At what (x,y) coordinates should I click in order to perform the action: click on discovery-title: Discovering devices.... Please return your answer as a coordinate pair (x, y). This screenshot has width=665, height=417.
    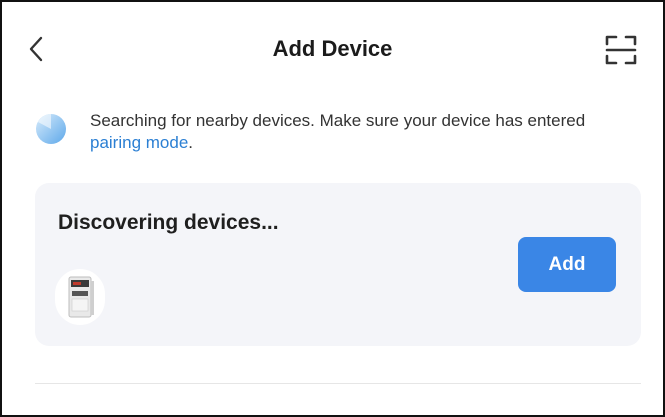
    Looking at the image, I should click on (168, 222).